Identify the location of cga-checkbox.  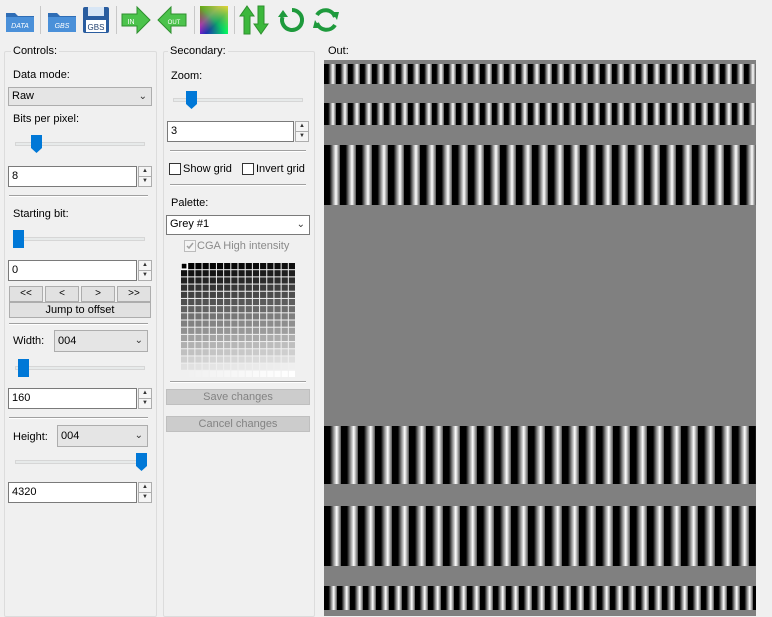
(190, 246).